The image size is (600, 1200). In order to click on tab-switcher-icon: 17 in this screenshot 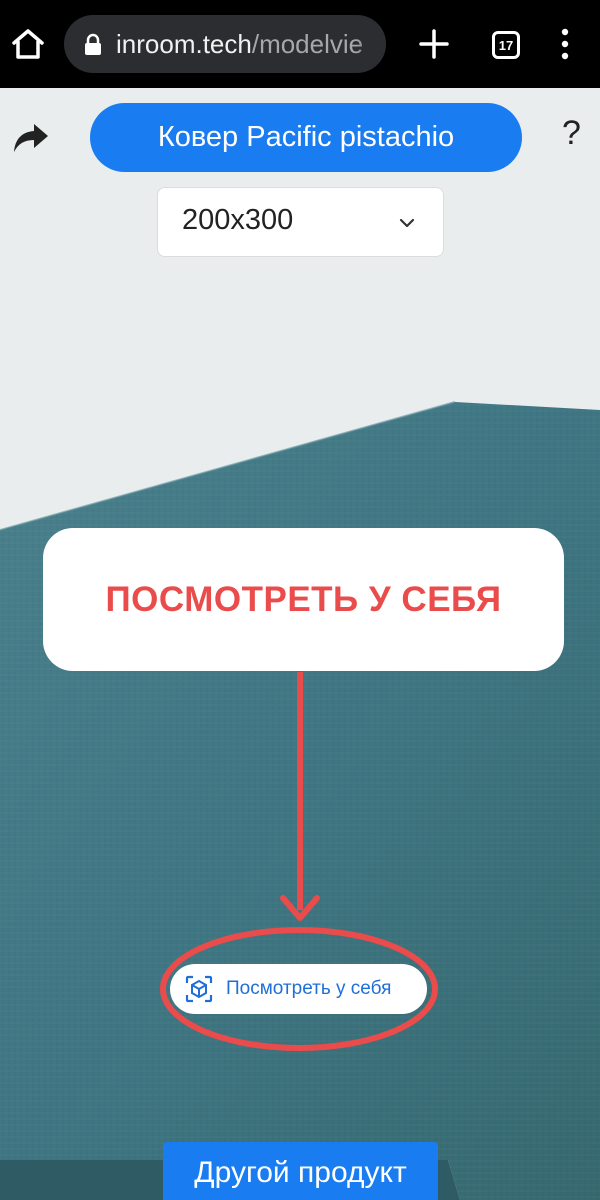, I will do `click(506, 45)`.